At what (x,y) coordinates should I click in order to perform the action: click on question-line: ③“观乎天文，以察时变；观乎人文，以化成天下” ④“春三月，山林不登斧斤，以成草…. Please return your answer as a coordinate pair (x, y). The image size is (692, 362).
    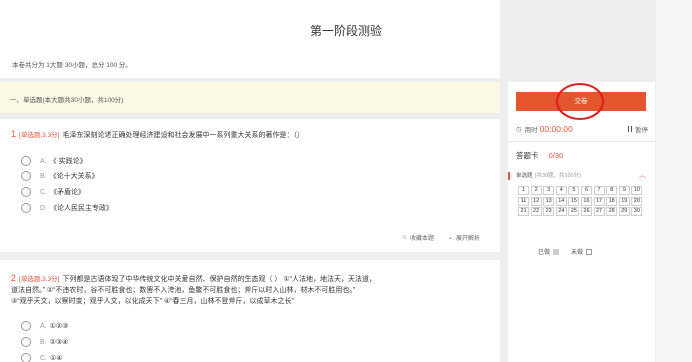
    Looking at the image, I should click on (152, 301).